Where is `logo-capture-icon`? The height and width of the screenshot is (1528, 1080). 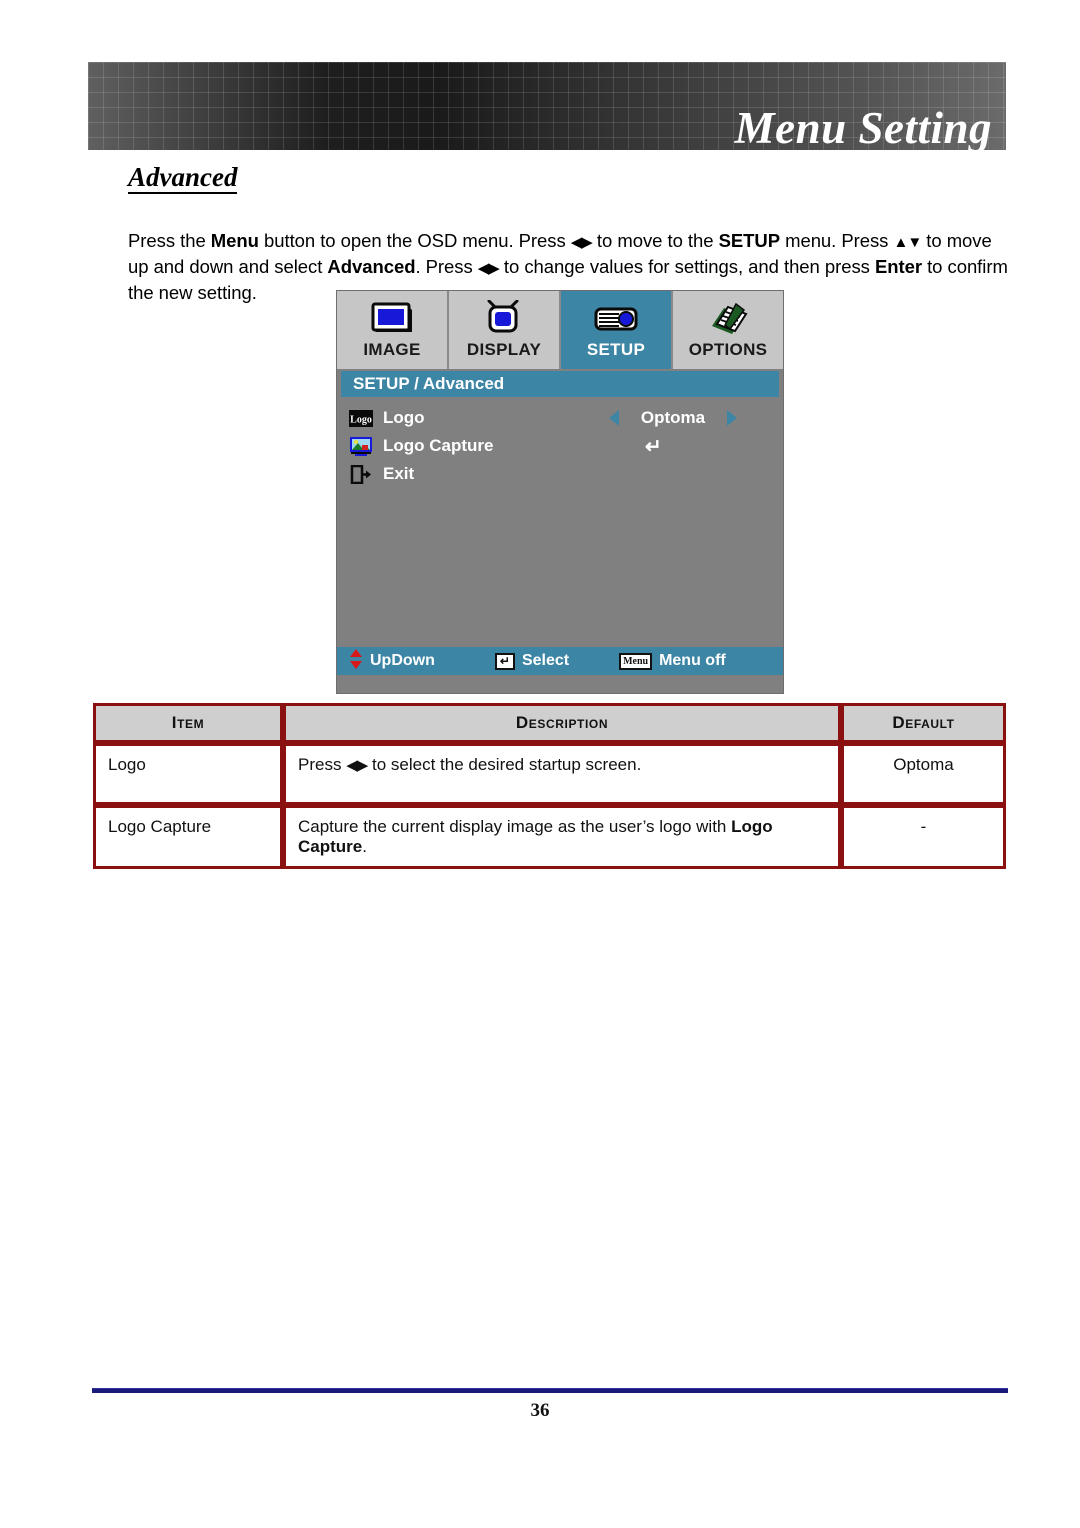
logo-capture-icon is located at coordinates (361, 446).